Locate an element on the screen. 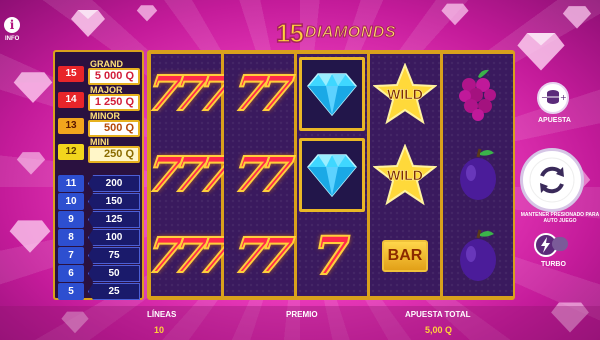 The image size is (600, 340). grapes-icon is located at coordinates (477, 95).